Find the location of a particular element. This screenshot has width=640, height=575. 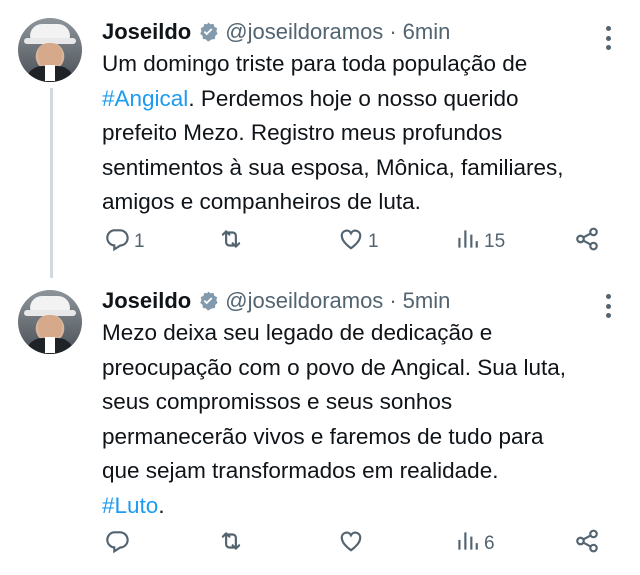

reply-button: 1 is located at coordinates (124, 242).